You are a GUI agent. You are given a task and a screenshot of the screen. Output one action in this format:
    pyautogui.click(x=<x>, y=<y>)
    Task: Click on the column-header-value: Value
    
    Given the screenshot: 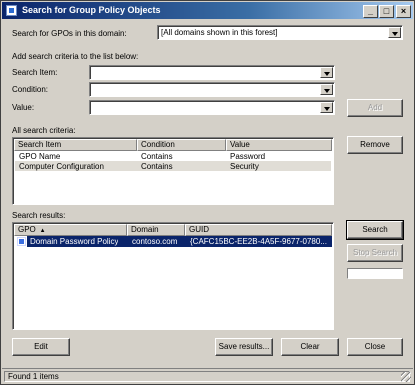 What is the action you would take?
    pyautogui.click(x=279, y=145)
    